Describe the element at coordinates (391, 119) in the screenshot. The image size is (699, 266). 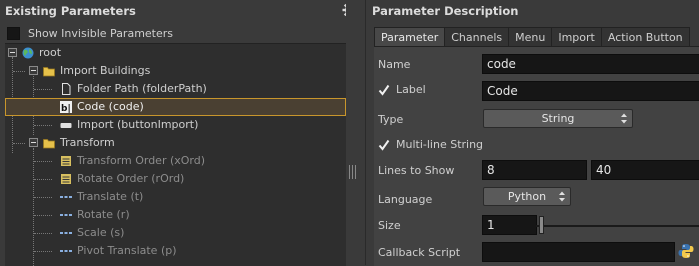
I see `type-label: Type` at that location.